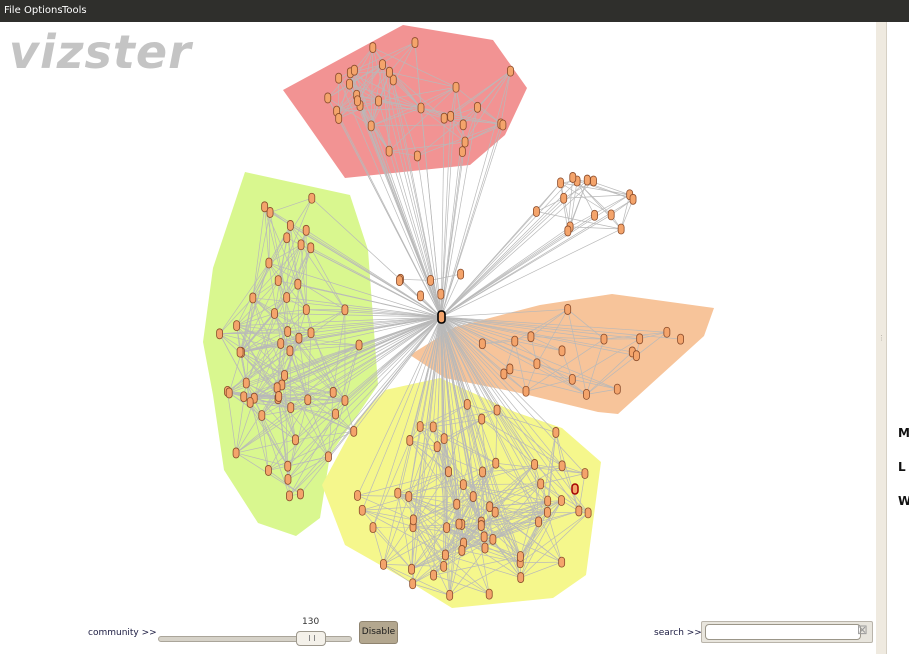 The height and width of the screenshot is (654, 909). What do you see at coordinates (74, 11) in the screenshot?
I see `menu-tools: Tools` at bounding box center [74, 11].